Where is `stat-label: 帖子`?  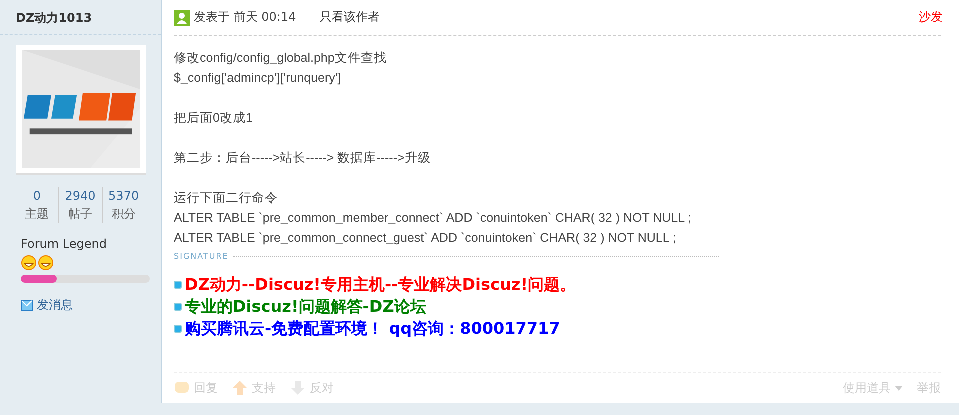
stat-label: 帖子 is located at coordinates (80, 214).